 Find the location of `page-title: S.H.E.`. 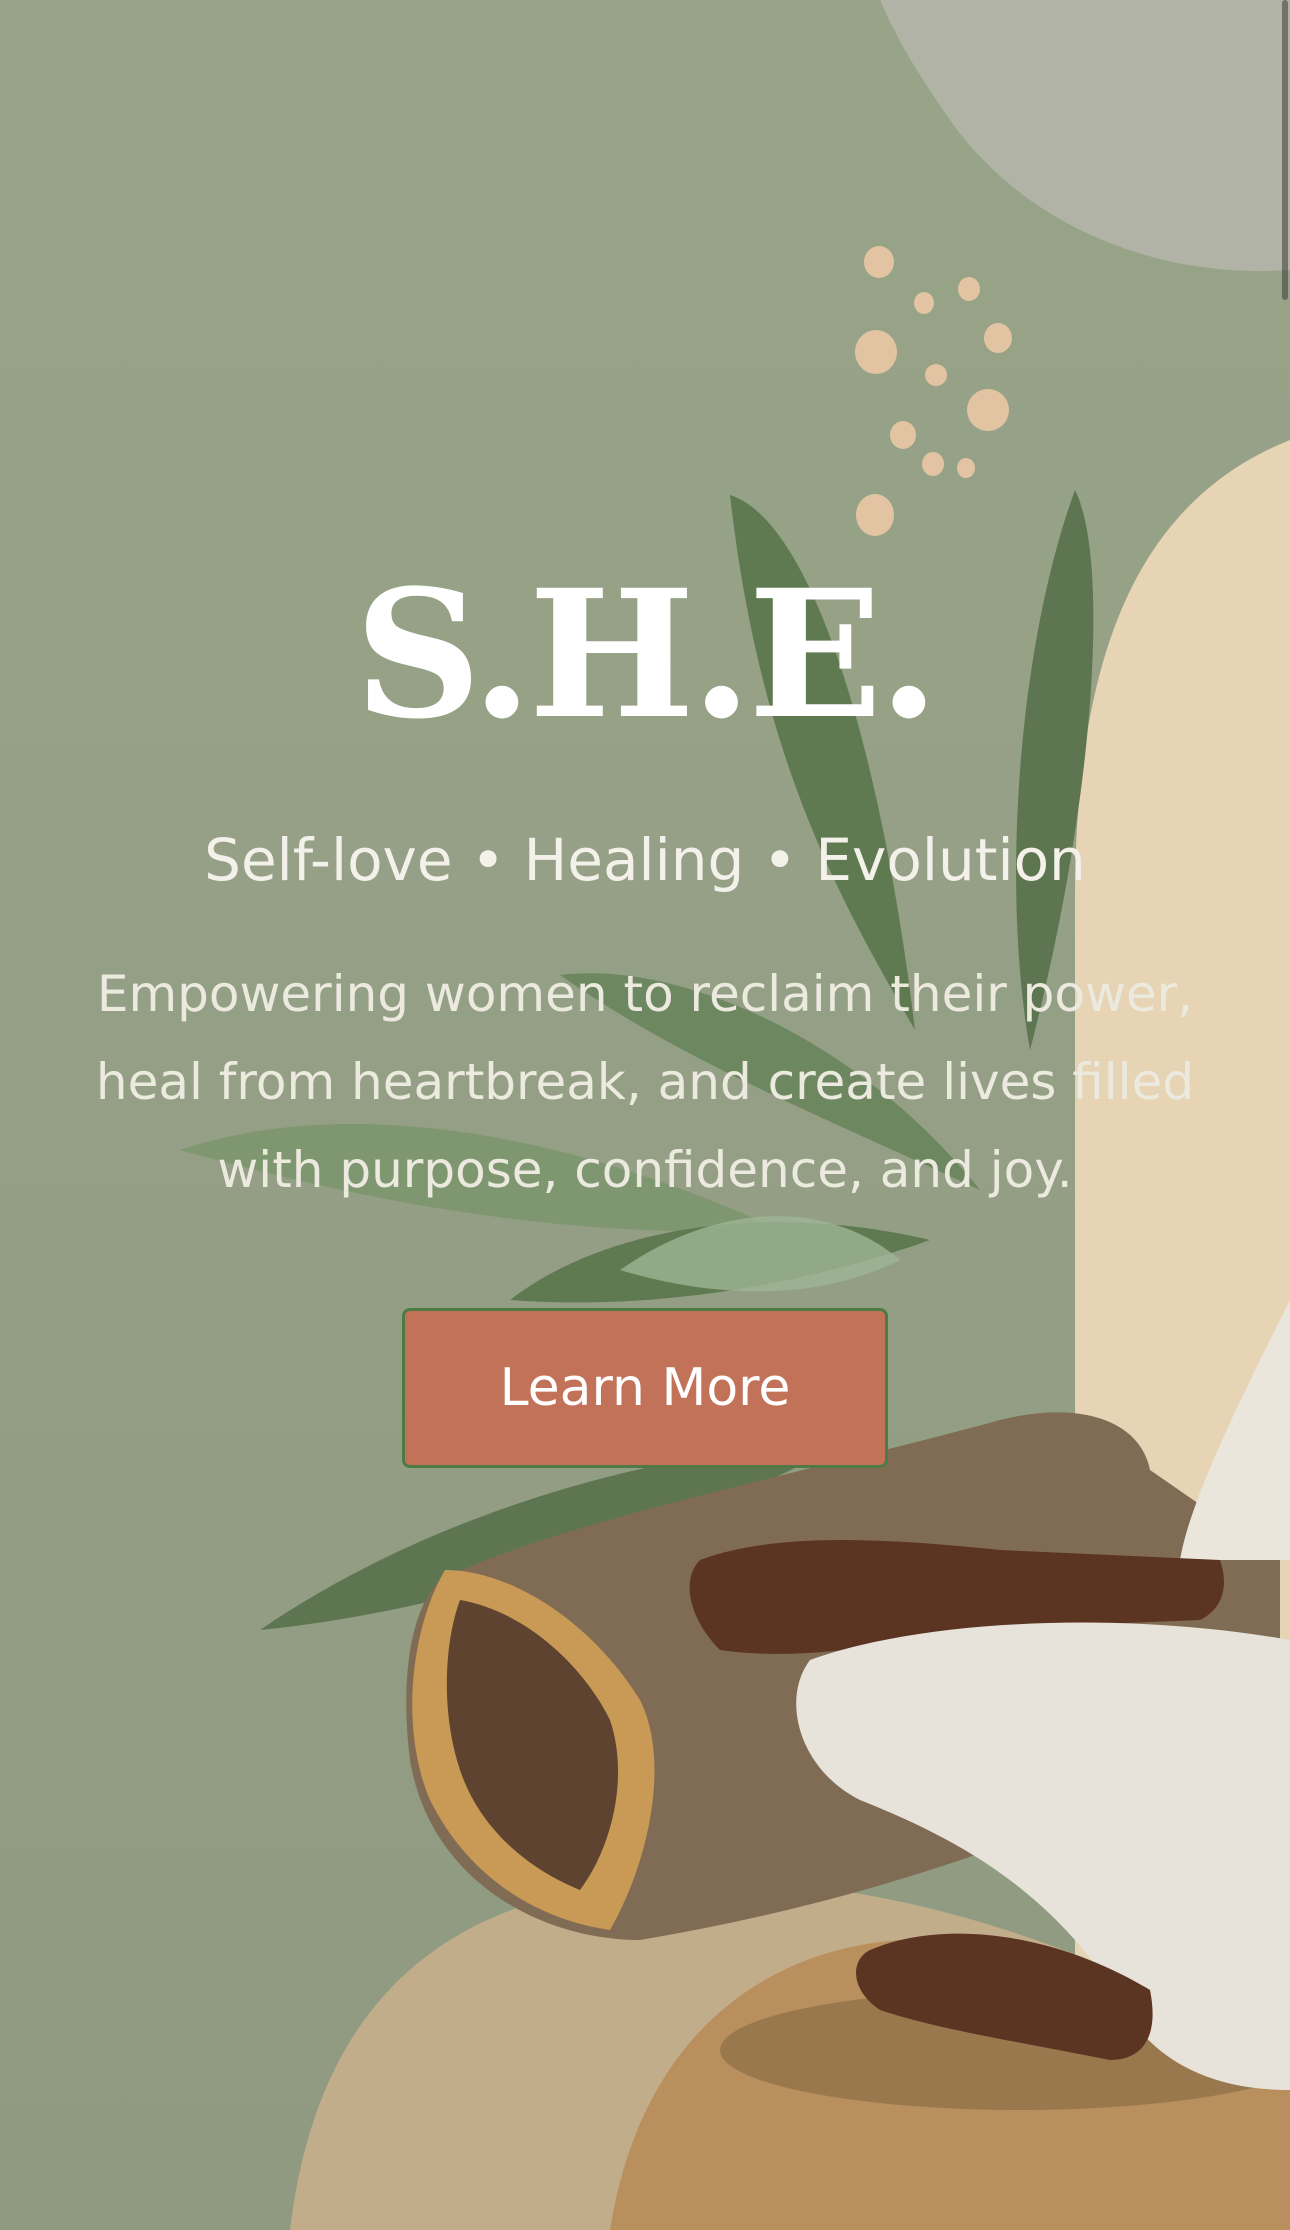

page-title: S.H.E. is located at coordinates (646, 654).